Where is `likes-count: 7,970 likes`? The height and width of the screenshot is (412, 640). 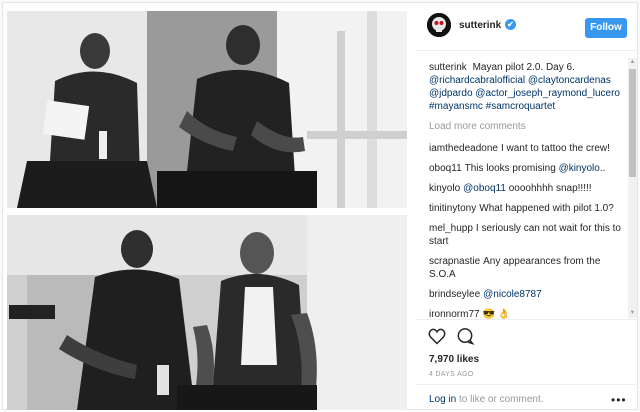 likes-count: 7,970 likes is located at coordinates (454, 359).